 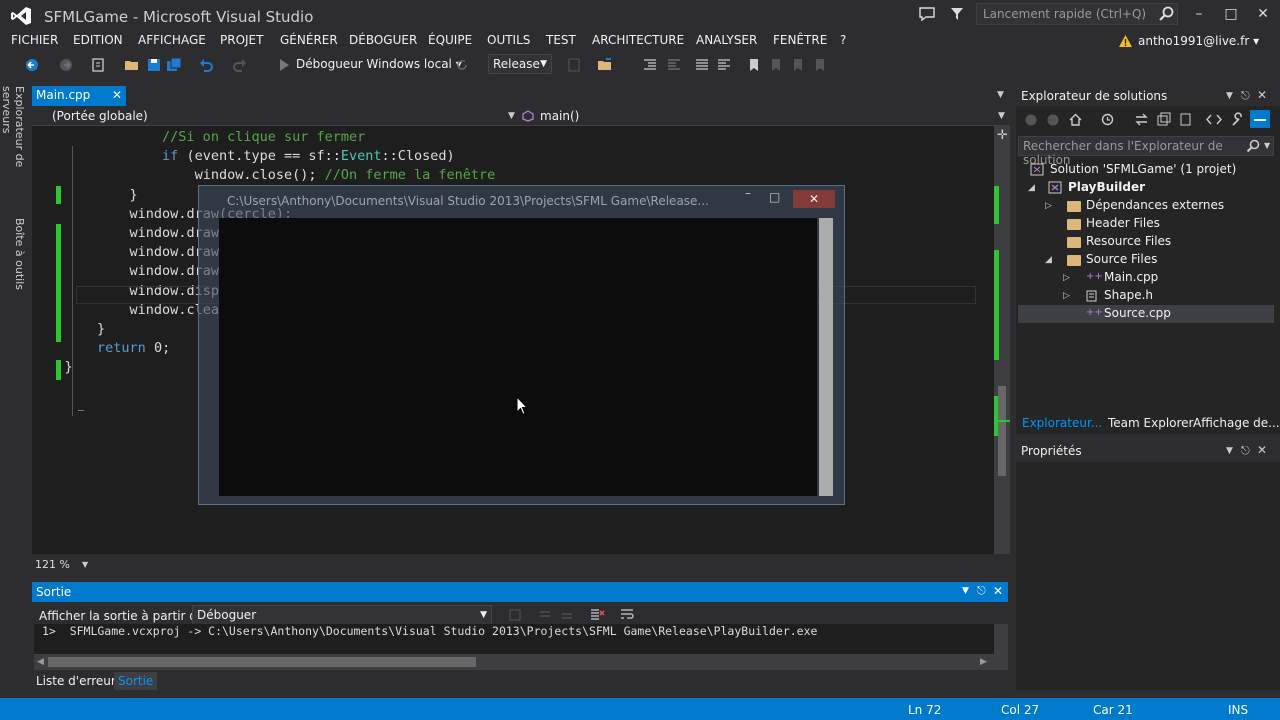 What do you see at coordinates (1075, 119) in the screenshot?
I see `home-icon` at bounding box center [1075, 119].